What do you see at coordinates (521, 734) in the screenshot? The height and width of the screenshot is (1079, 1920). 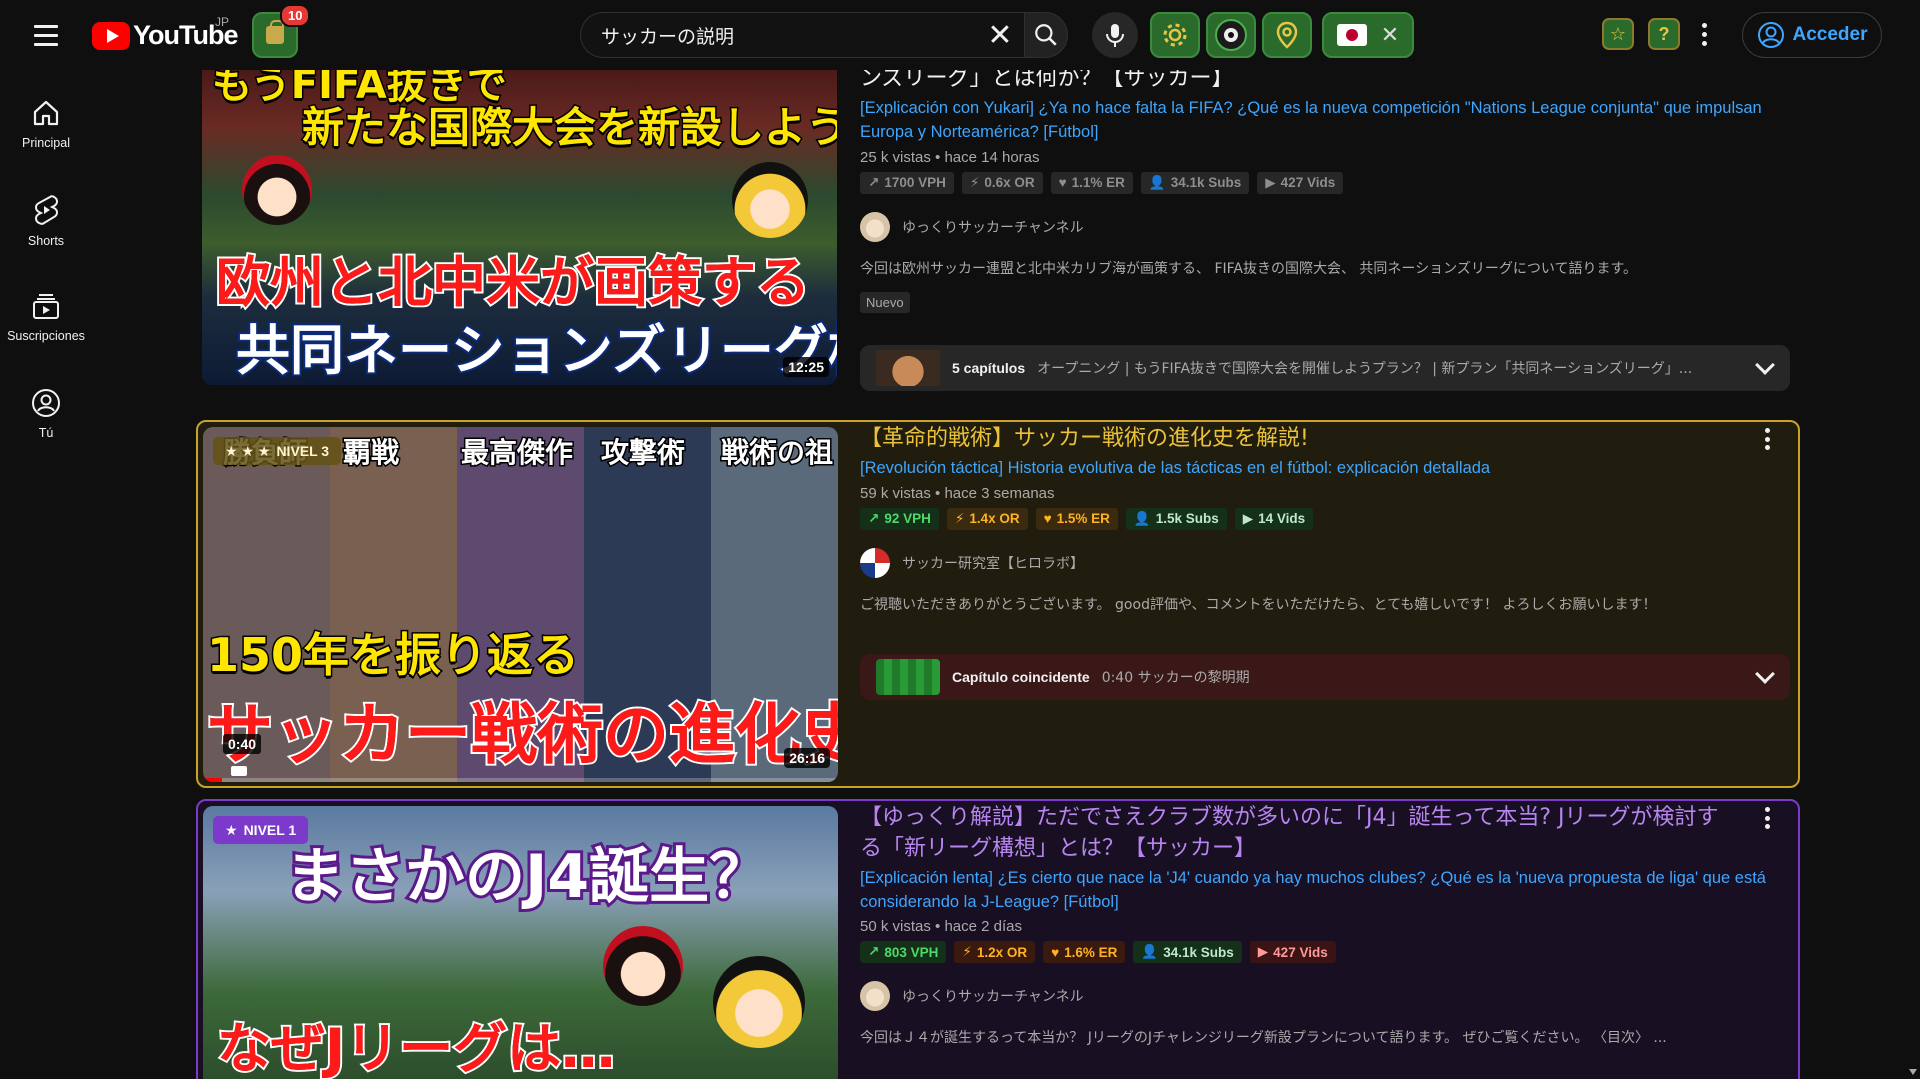 I see `thumbnail-text: サッカー戦術の進化史` at bounding box center [521, 734].